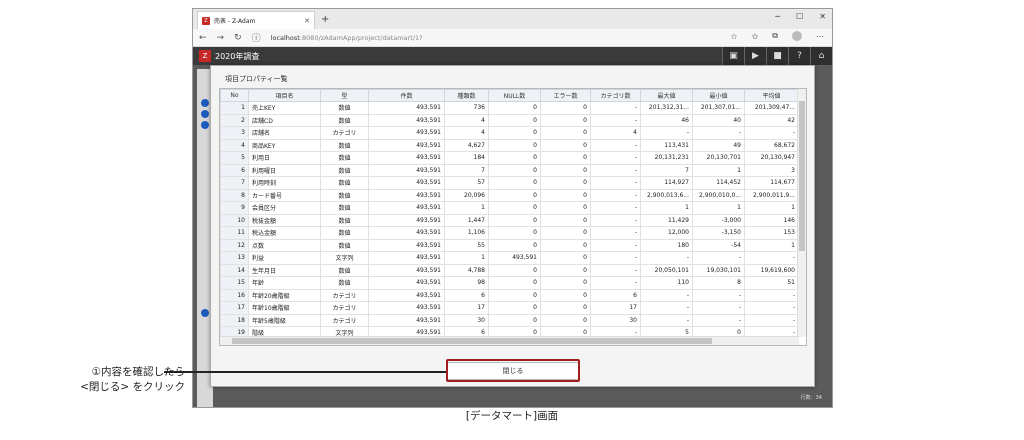 The height and width of the screenshot is (440, 1024). What do you see at coordinates (466, 158) in the screenshot?
I see `table-cell: 184` at bounding box center [466, 158].